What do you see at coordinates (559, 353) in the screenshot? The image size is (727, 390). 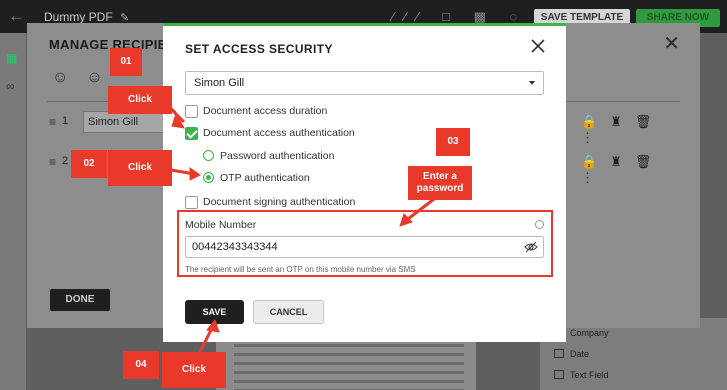 I see `date-field-icon` at bounding box center [559, 353].